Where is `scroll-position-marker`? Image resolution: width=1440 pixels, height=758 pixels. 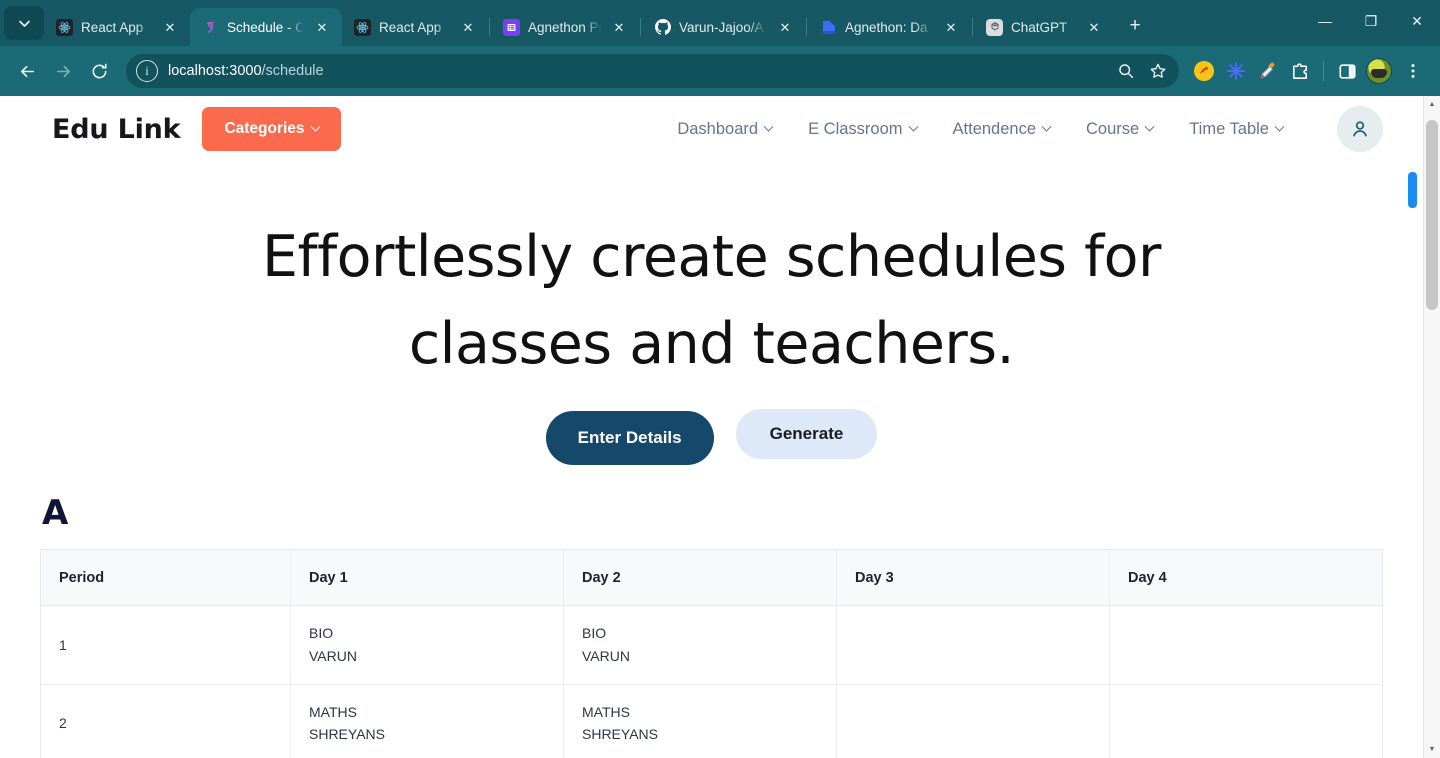
scroll-position-marker is located at coordinates (1412, 190).